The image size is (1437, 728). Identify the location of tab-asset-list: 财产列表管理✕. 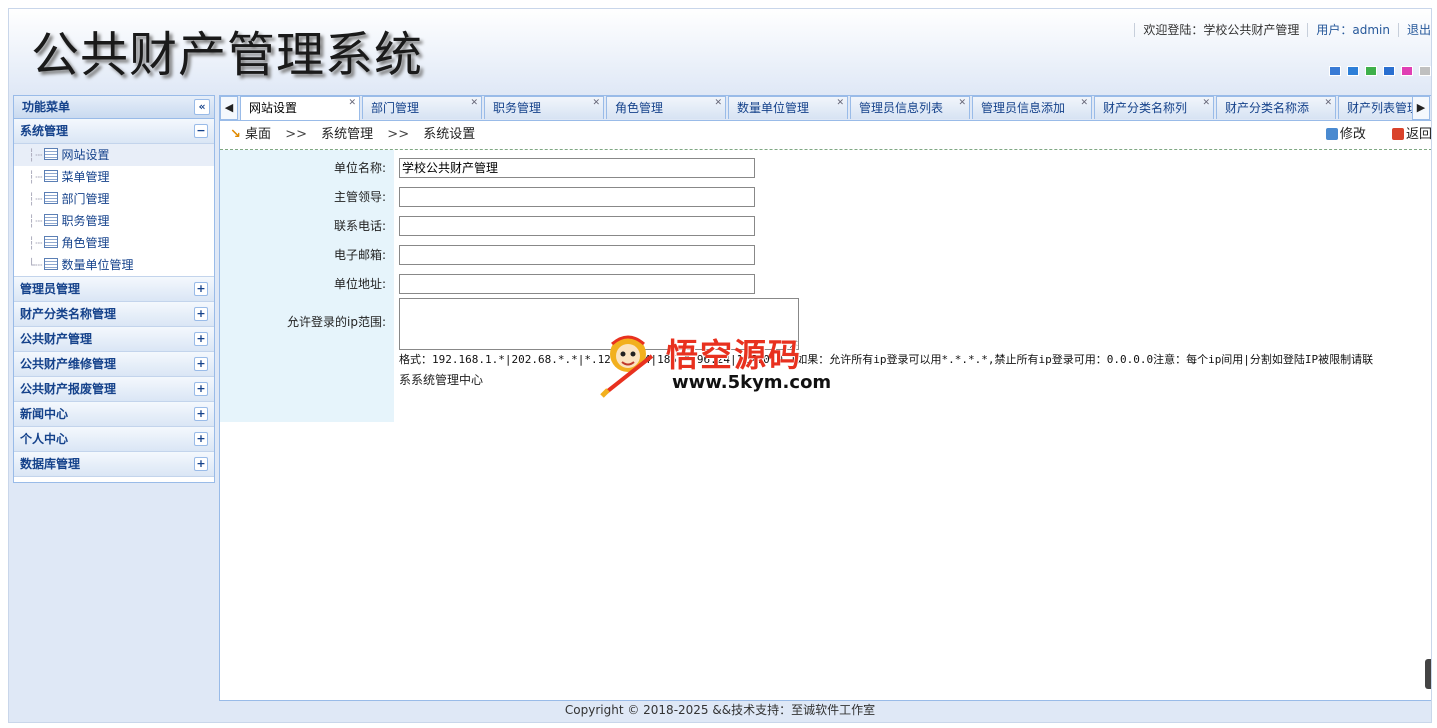
(1375, 107).